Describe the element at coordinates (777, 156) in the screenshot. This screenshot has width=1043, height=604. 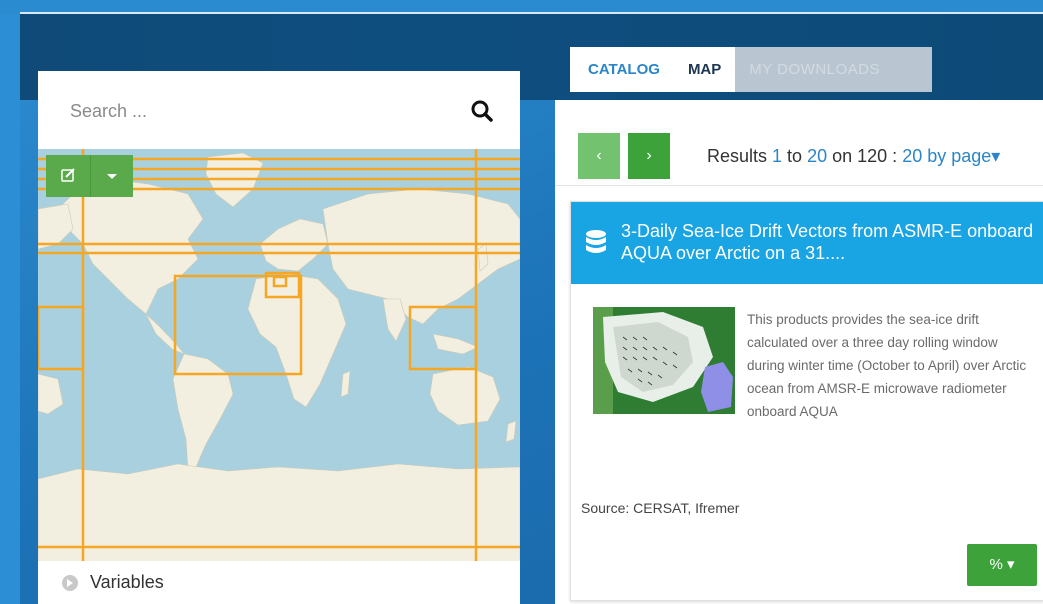
I see `results-start: 1` at that location.